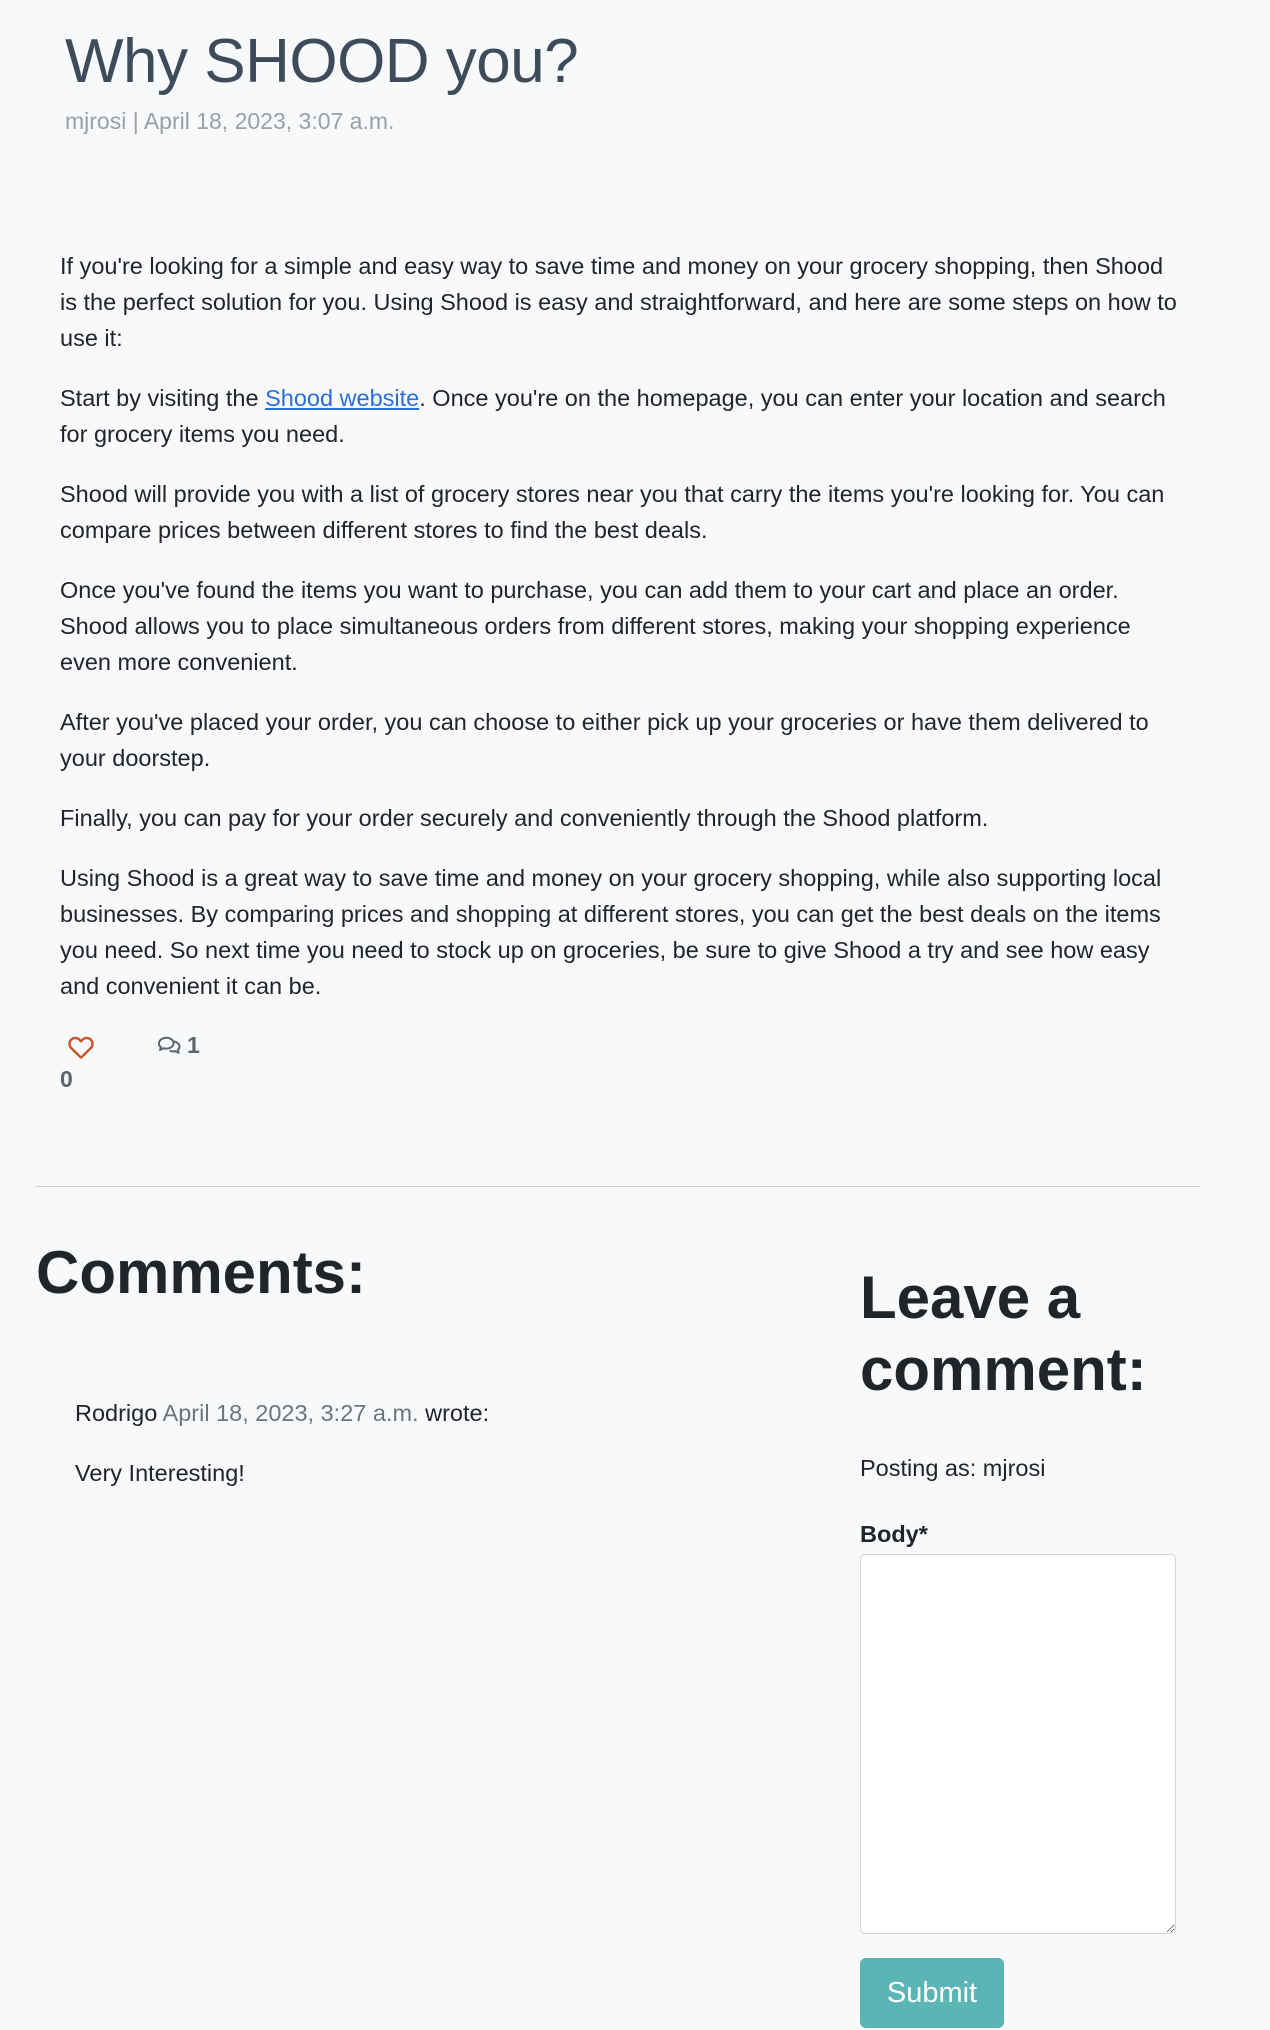 Image resolution: width=1270 pixels, height=2030 pixels. Describe the element at coordinates (160, 1065) in the screenshot. I see `post-actions: 0 1` at that location.